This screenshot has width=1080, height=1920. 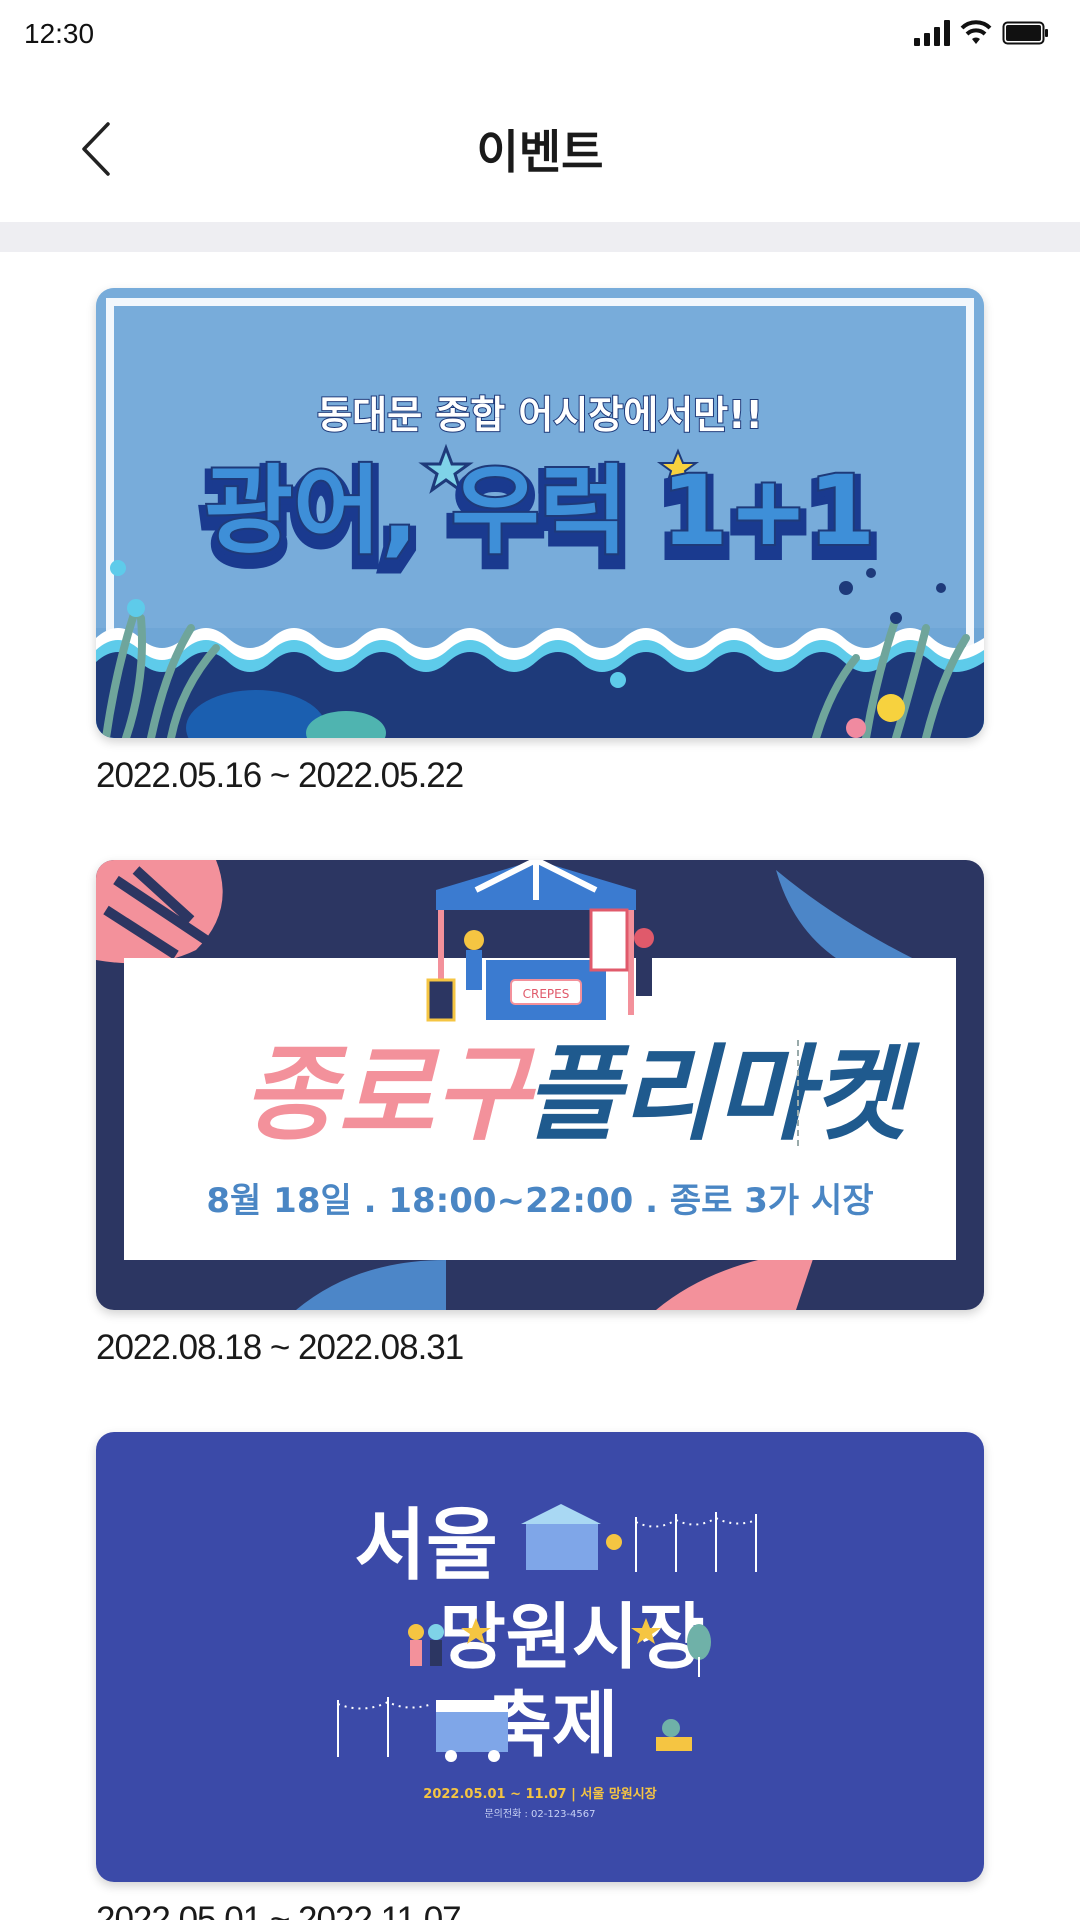 What do you see at coordinates (389, 1094) in the screenshot?
I see `banner-title-left: 종로구` at bounding box center [389, 1094].